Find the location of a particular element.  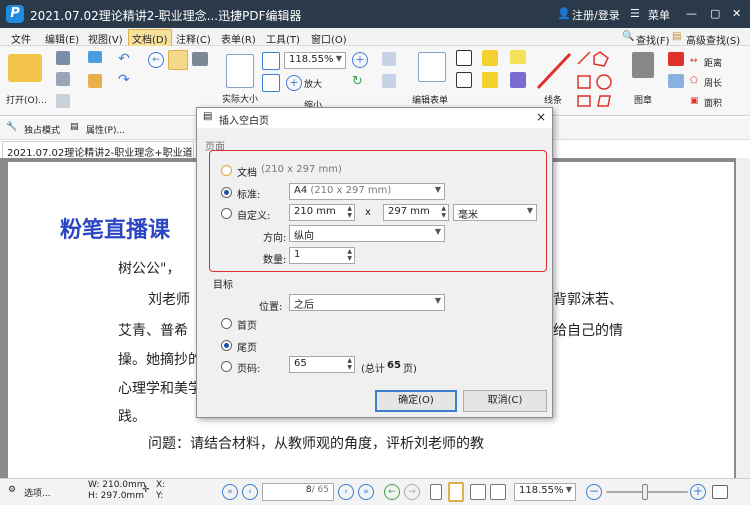

radio-first-page is located at coordinates (226, 323).